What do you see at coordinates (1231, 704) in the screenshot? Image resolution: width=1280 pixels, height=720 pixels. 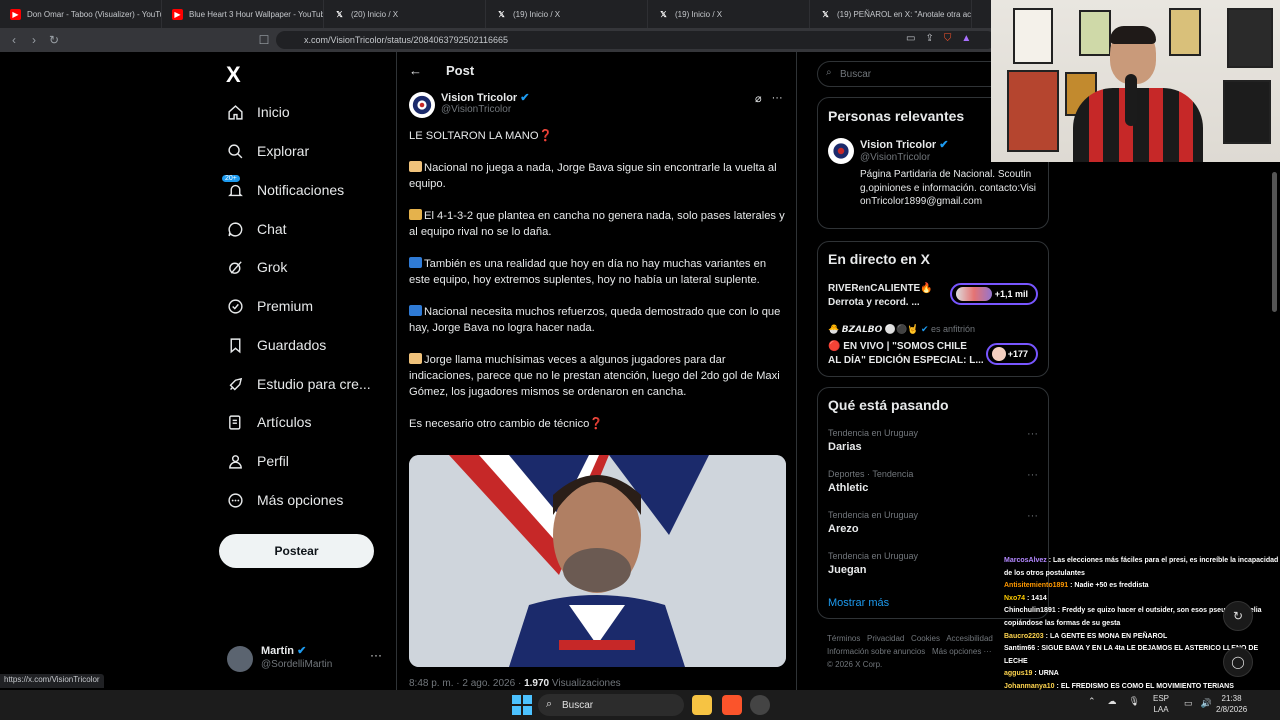 I see `taskbar-clock: 21:38 2/8/2026` at bounding box center [1231, 704].